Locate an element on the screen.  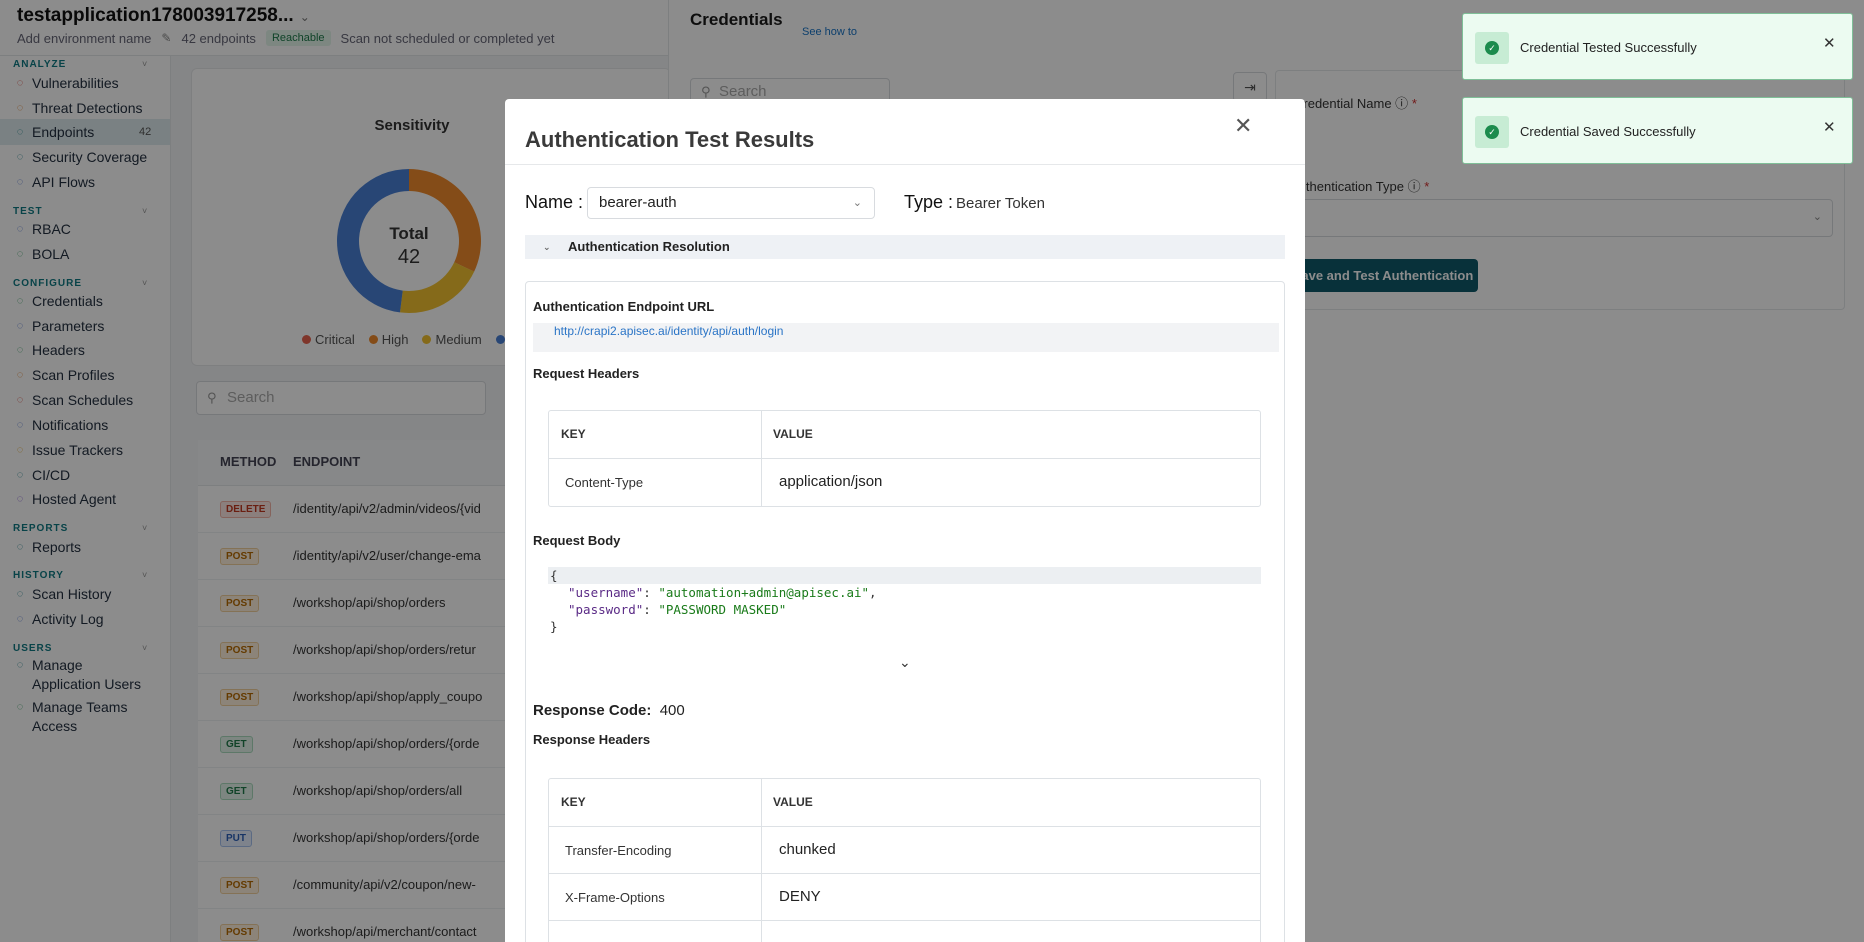
response-headers-label: Response Headers is located at coordinates (592, 739).